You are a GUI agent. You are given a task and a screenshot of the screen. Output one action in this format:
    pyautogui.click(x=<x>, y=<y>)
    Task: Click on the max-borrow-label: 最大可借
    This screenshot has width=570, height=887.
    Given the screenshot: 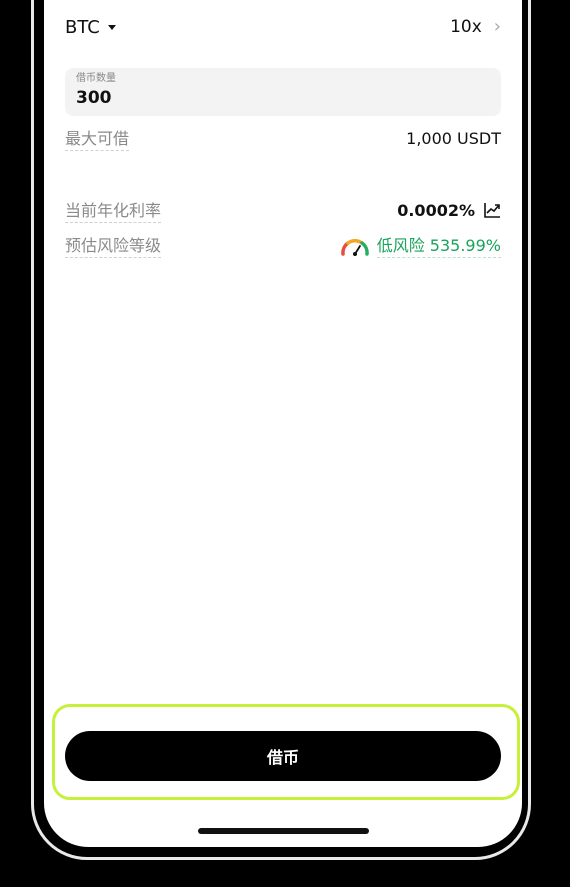 What is the action you would take?
    pyautogui.click(x=97, y=138)
    